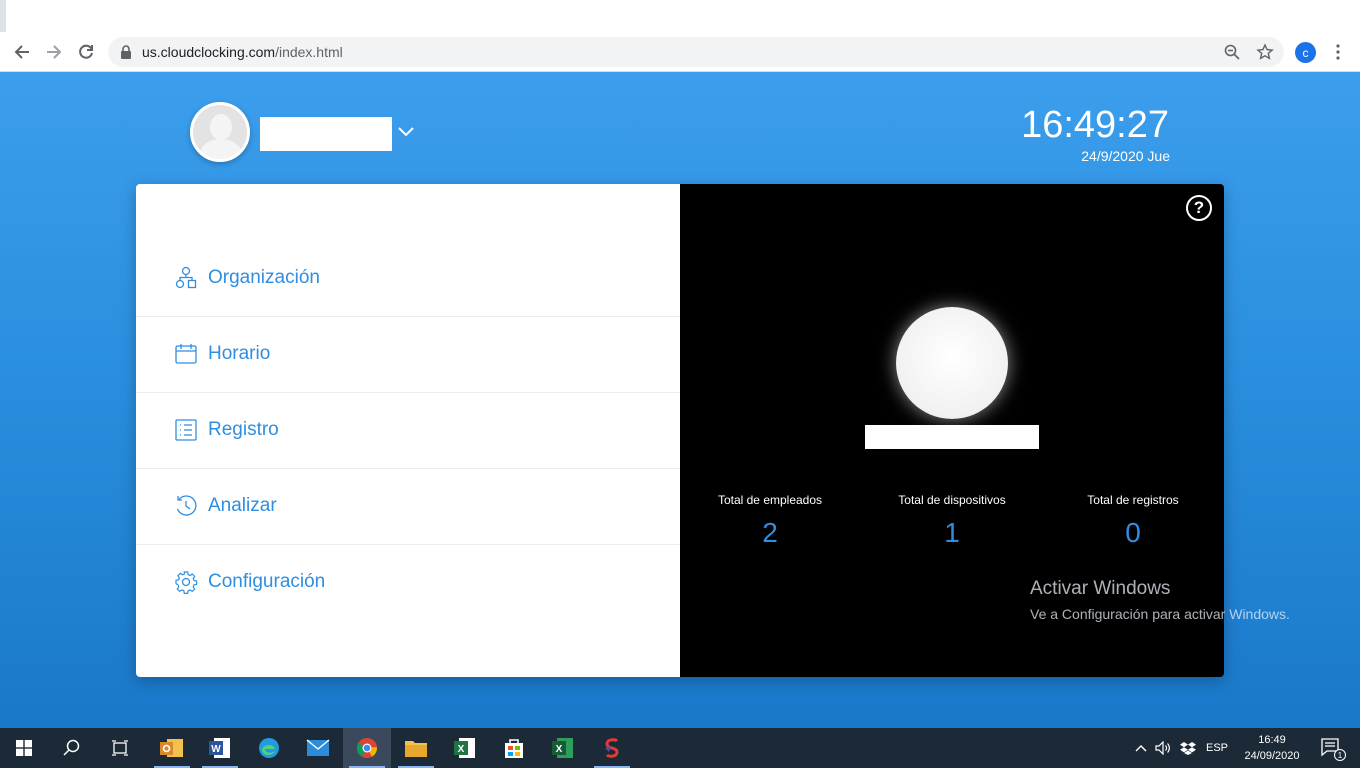 The image size is (1360, 768). I want to click on menu-item-label: Organización, so click(264, 277).